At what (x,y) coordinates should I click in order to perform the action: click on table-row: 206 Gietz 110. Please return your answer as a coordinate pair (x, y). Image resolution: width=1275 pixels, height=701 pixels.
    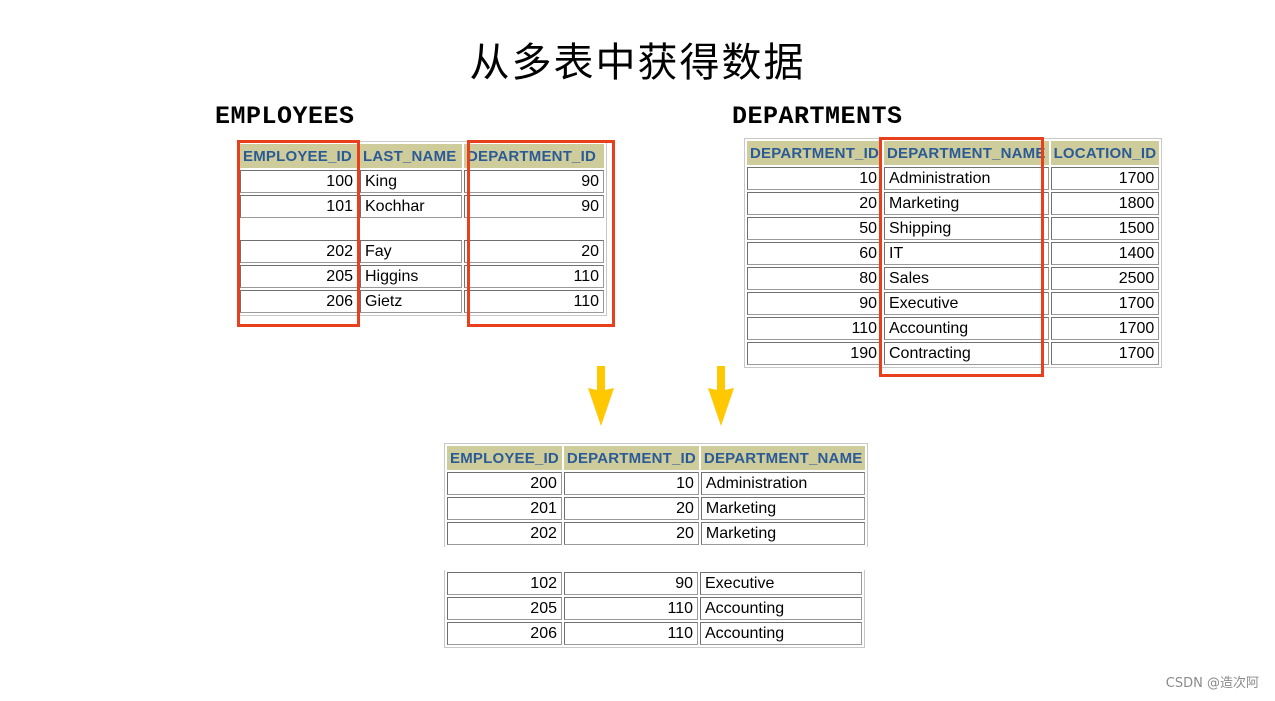
    Looking at the image, I should click on (422, 301).